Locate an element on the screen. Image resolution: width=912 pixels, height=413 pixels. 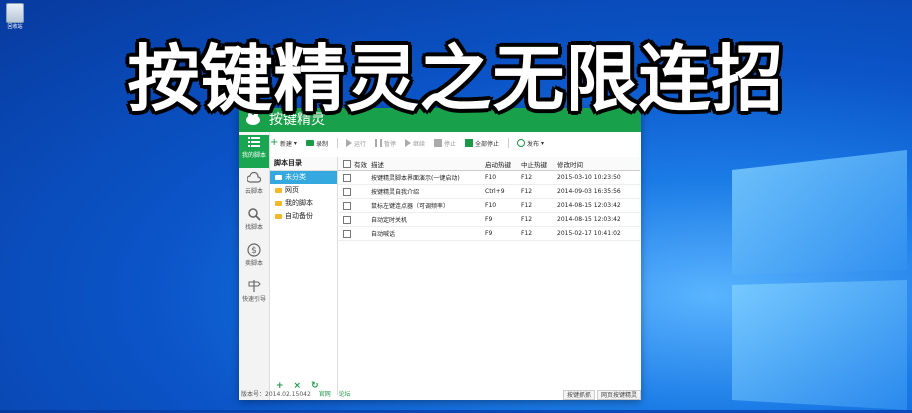
stop-all-icon is located at coordinates (469, 143).